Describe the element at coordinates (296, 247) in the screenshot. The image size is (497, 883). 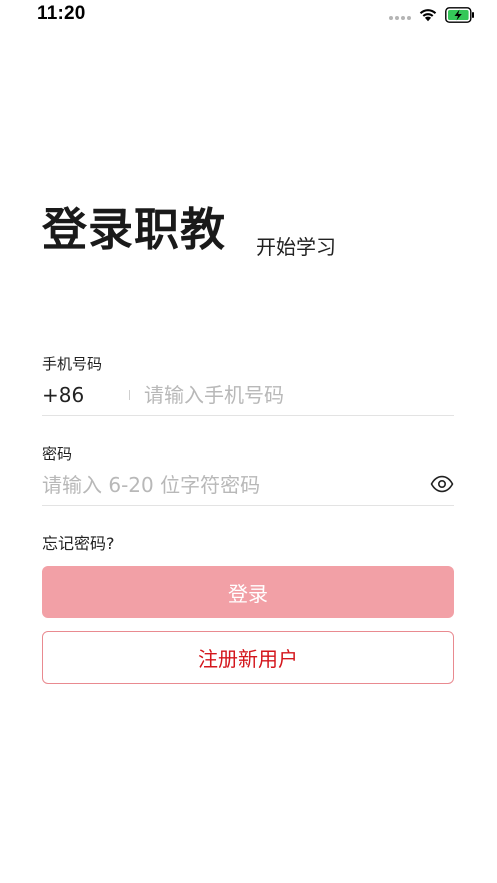
I see `page-subtitle: 开始学习` at that location.